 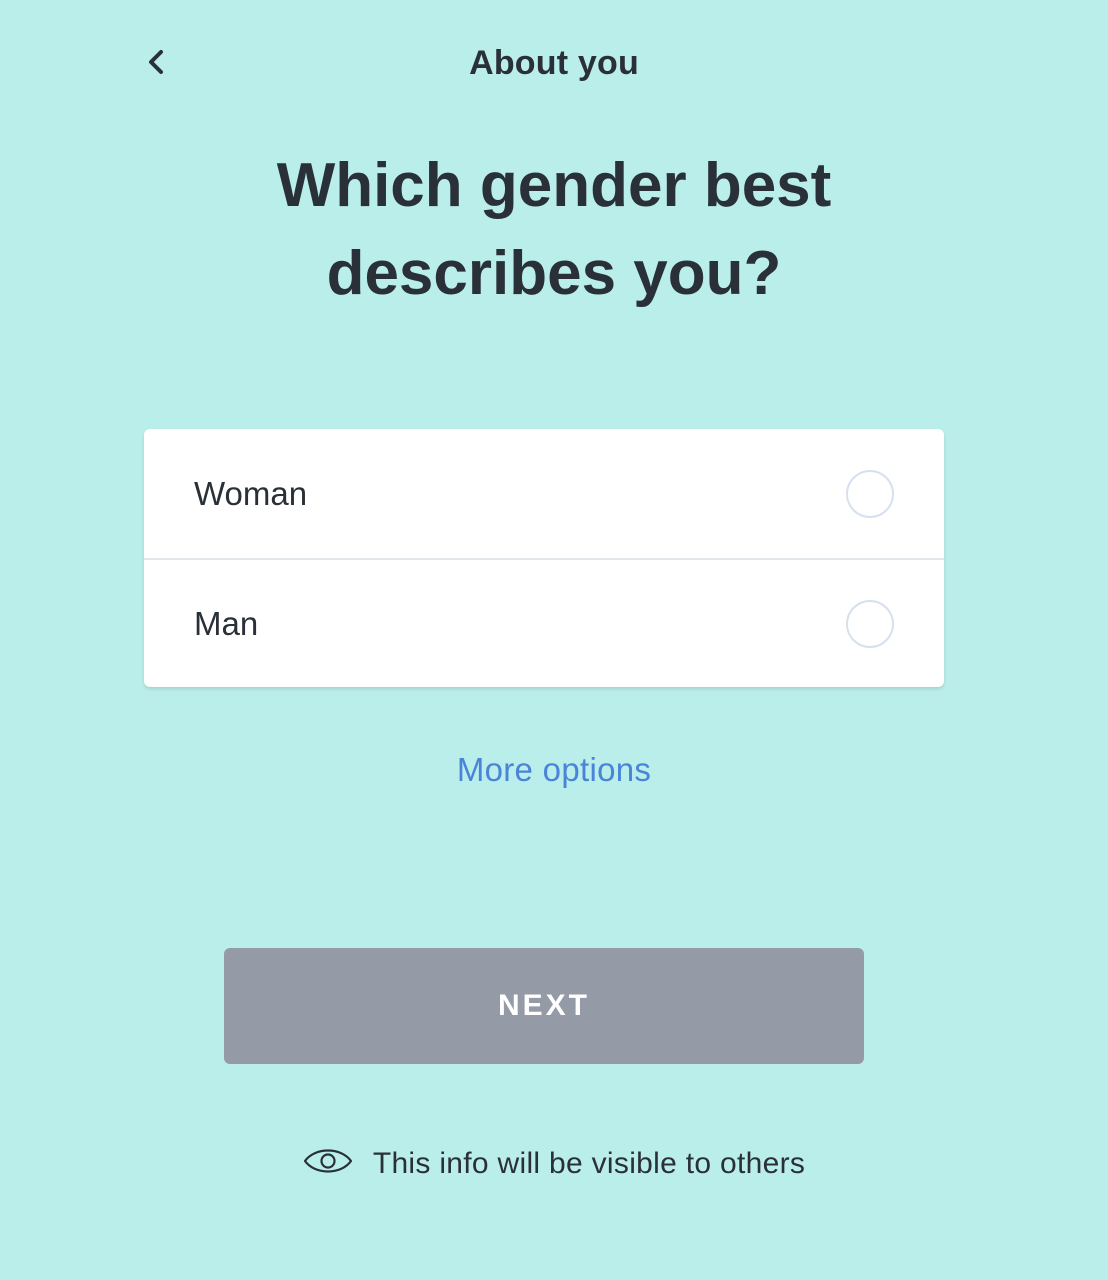 I want to click on visibility-text: This info will be visible to others, so click(x=589, y=1163).